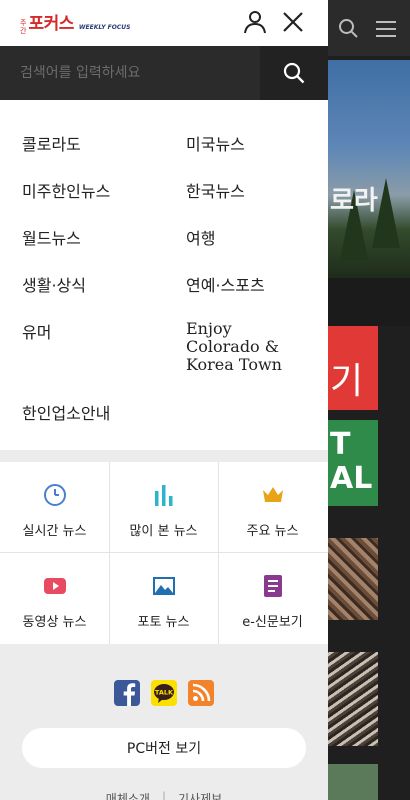  I want to click on kakaotalk-label: TALK, so click(164, 693).